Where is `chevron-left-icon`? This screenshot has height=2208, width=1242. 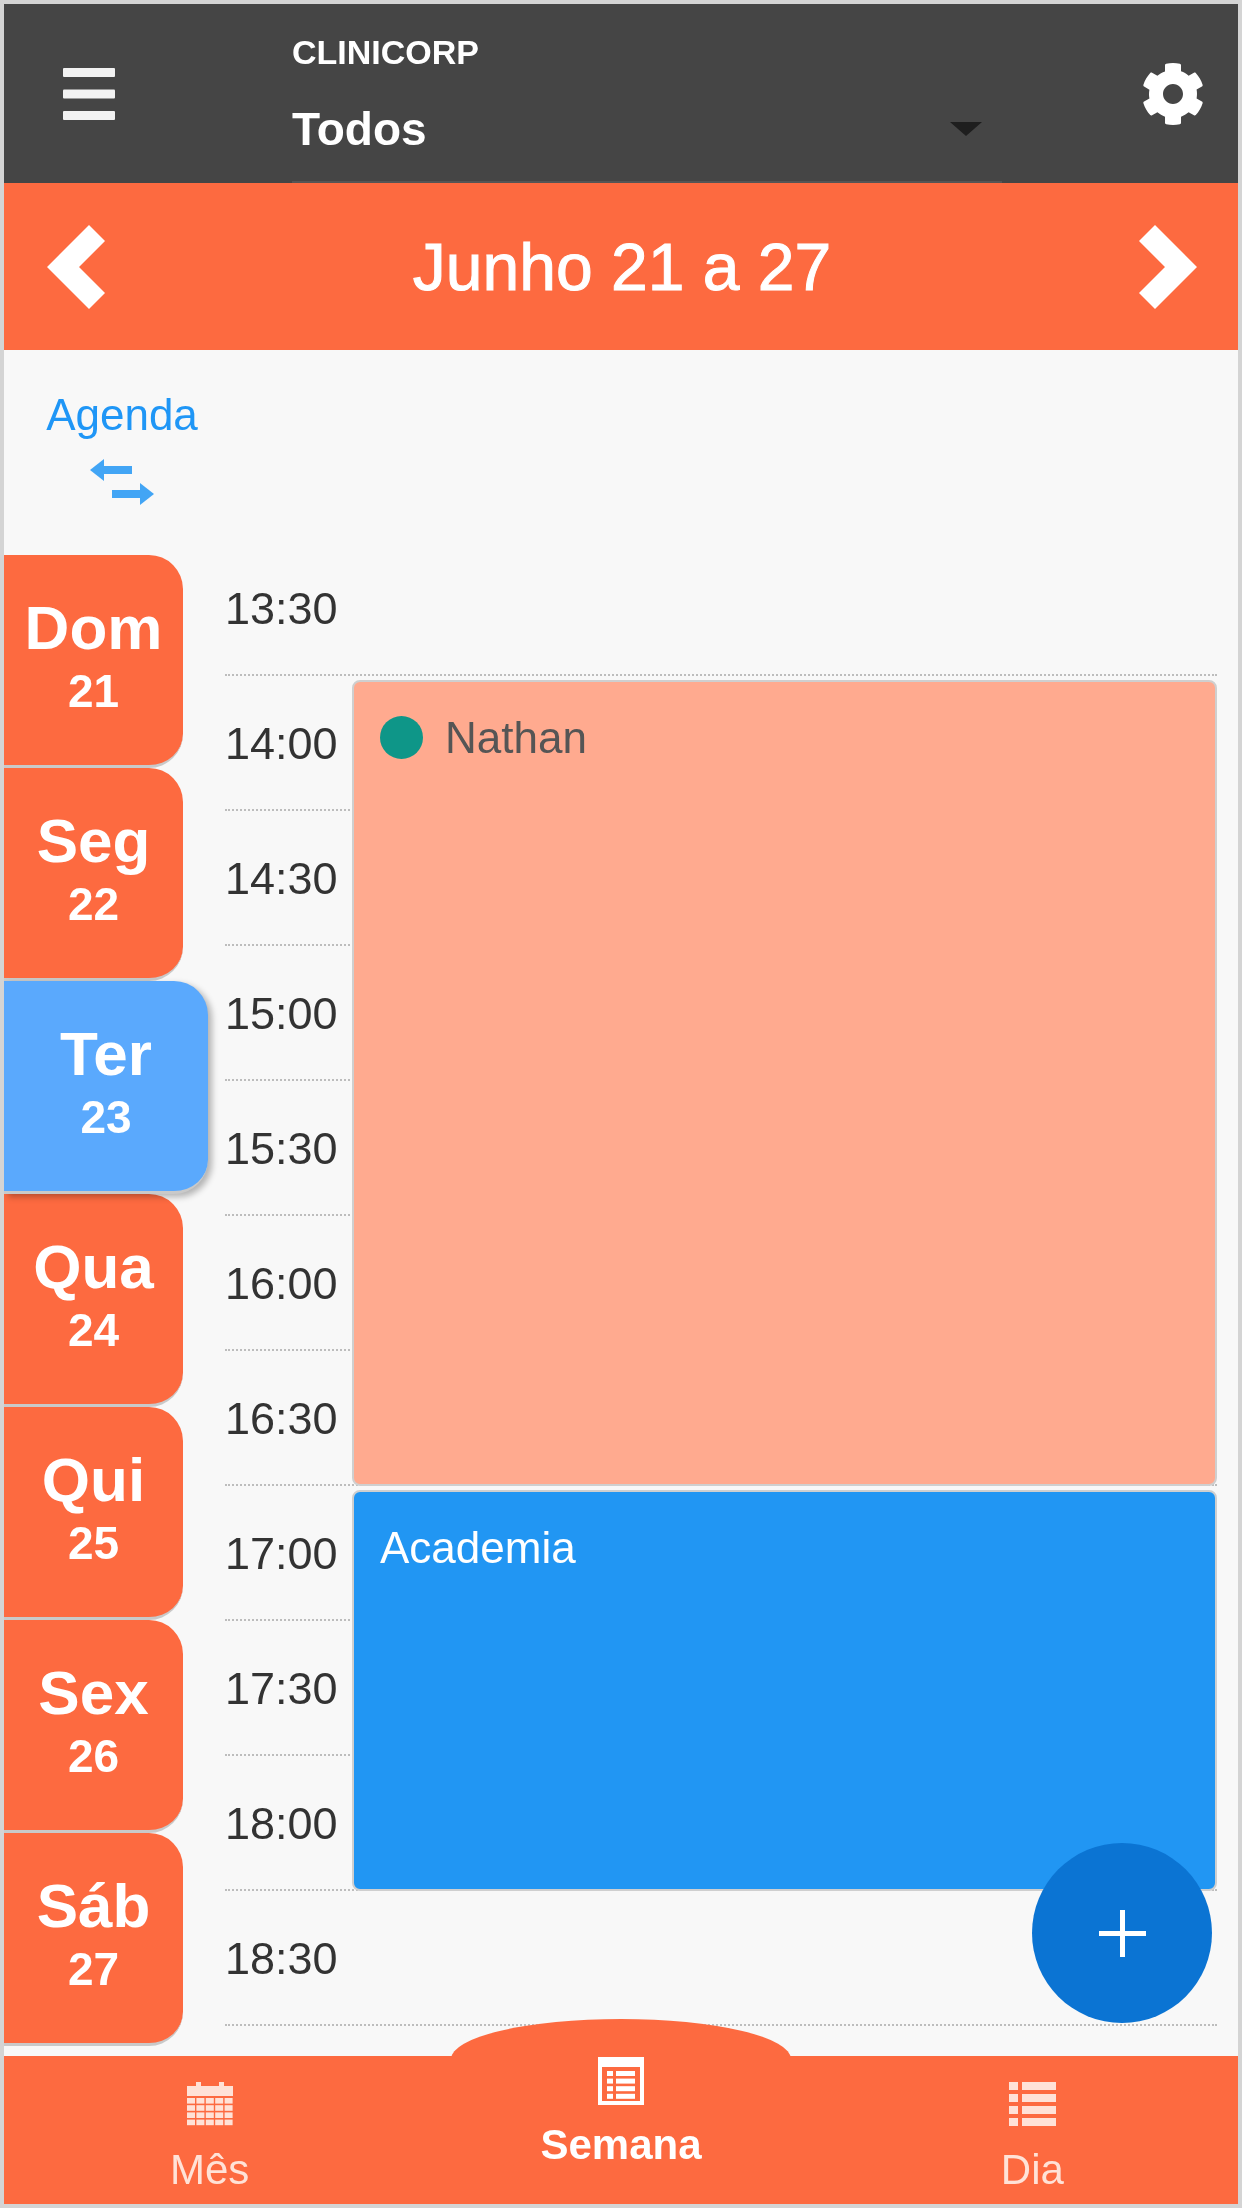
chevron-left-icon is located at coordinates (76, 266).